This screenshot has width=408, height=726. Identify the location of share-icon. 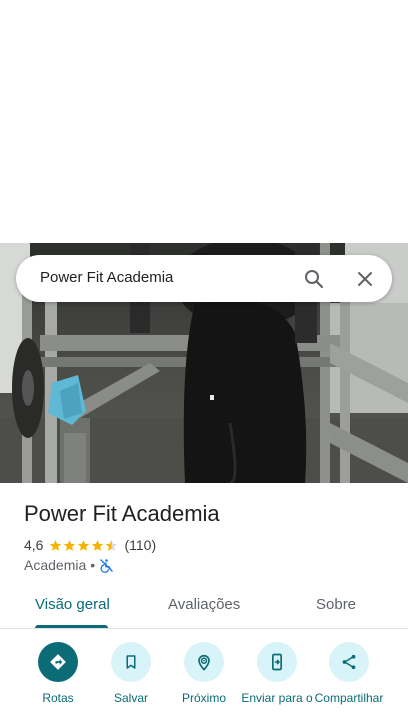
(349, 662).